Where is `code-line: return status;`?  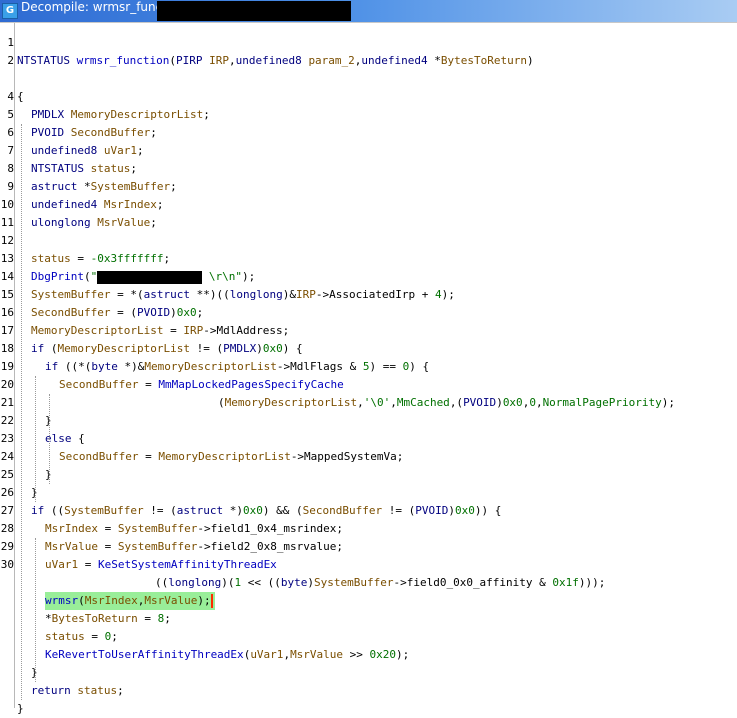
code-line: return status; is located at coordinates (368, 691).